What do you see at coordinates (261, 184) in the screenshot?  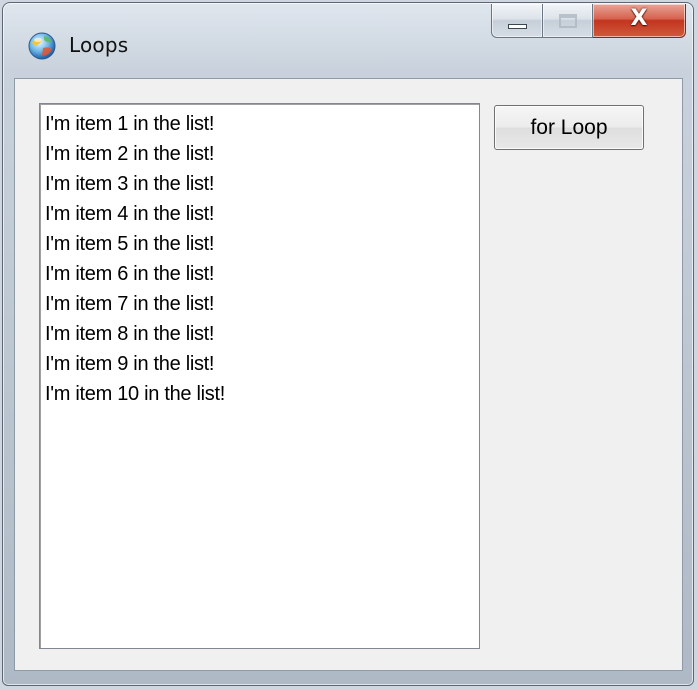 I see `list-item: I'm item 3 in the list!` at bounding box center [261, 184].